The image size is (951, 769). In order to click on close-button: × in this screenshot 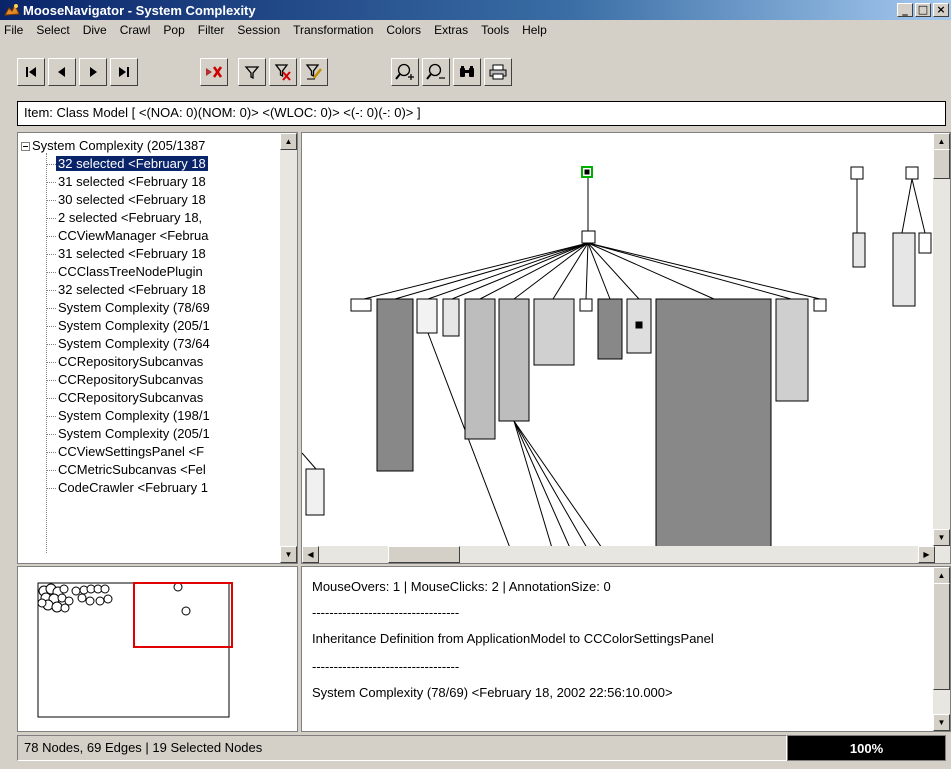, I will do `click(941, 10)`.